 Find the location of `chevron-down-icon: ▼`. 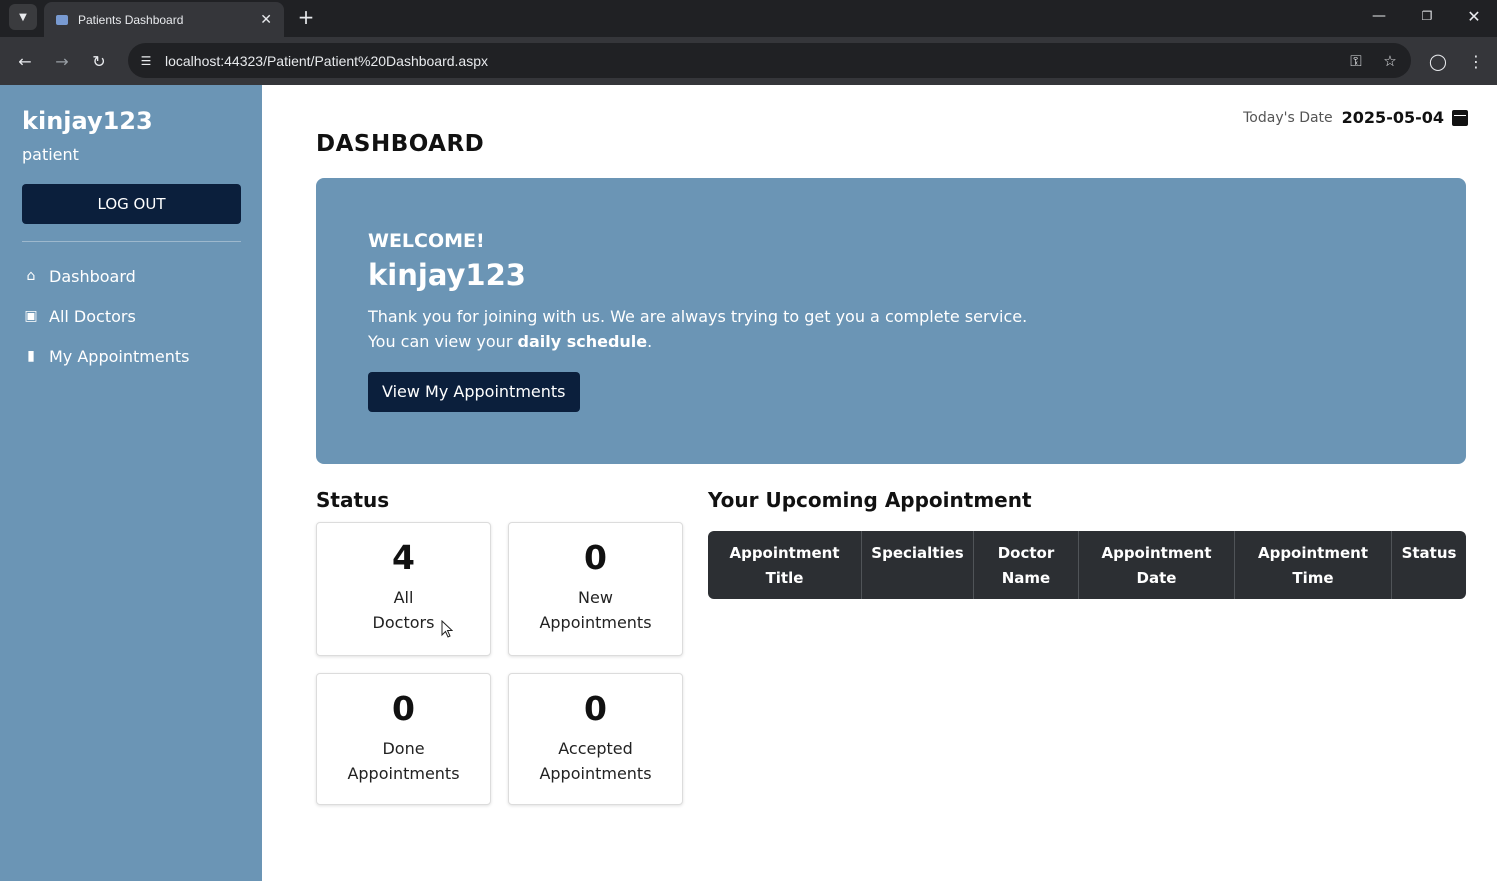

chevron-down-icon: ▼ is located at coordinates (23, 17).